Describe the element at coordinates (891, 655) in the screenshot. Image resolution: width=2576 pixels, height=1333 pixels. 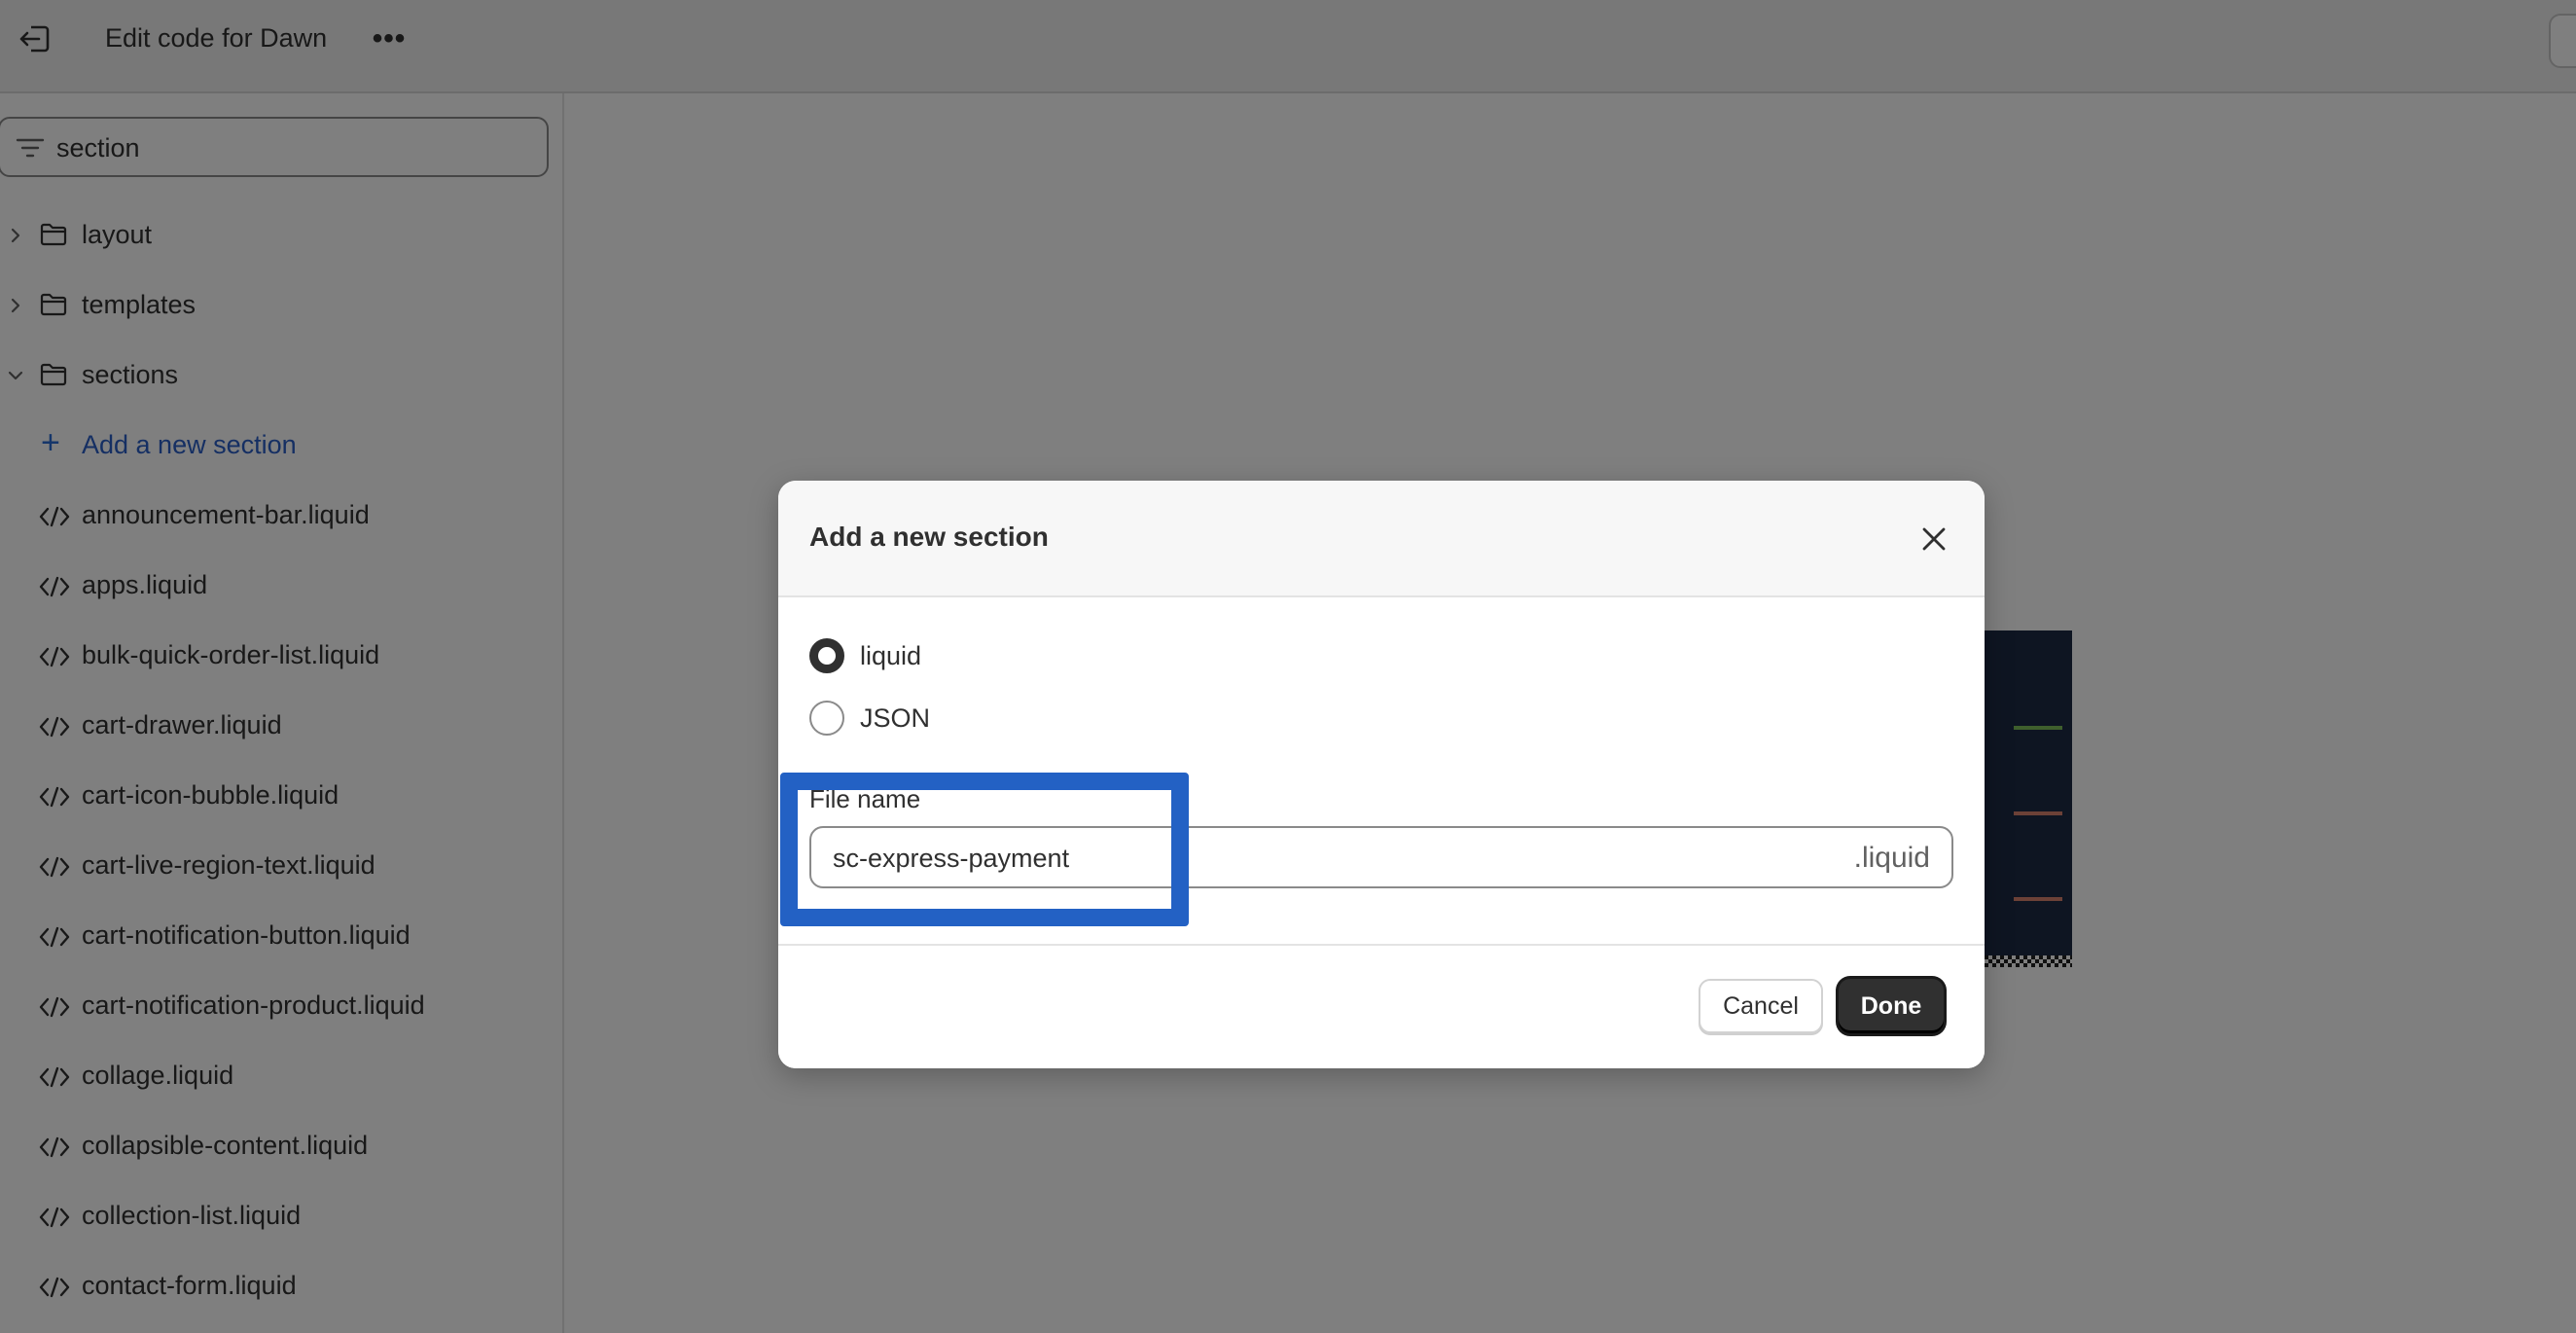
I see `radio-label: liquid` at that location.